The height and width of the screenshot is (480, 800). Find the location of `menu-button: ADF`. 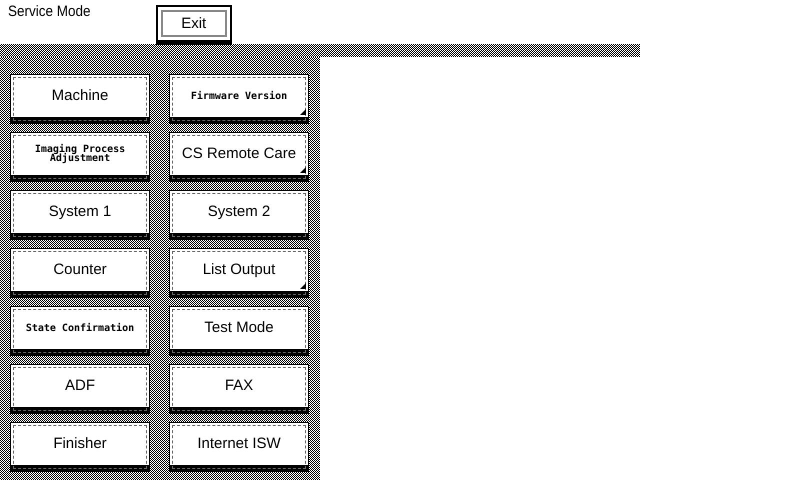

menu-button: ADF is located at coordinates (80, 389).